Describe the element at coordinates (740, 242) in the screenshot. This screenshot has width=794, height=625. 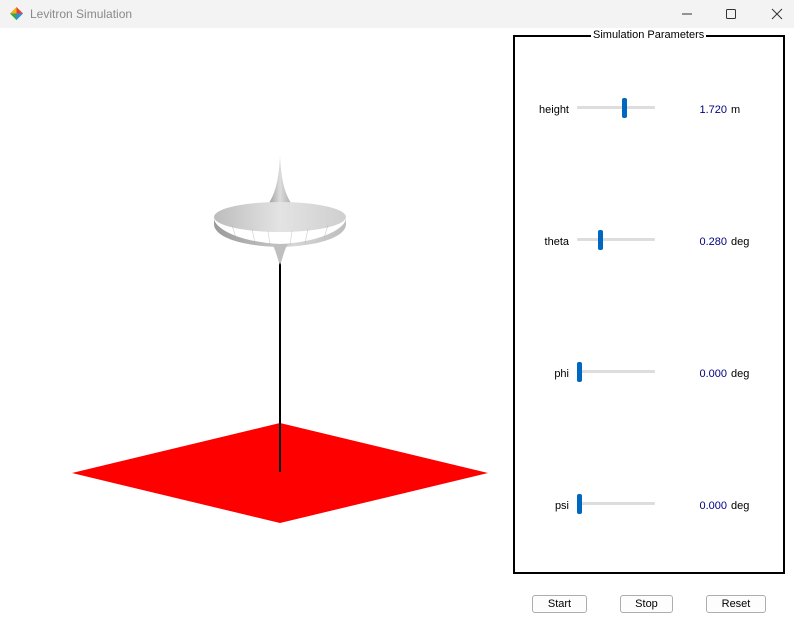
I see `theta-unit: deg` at that location.